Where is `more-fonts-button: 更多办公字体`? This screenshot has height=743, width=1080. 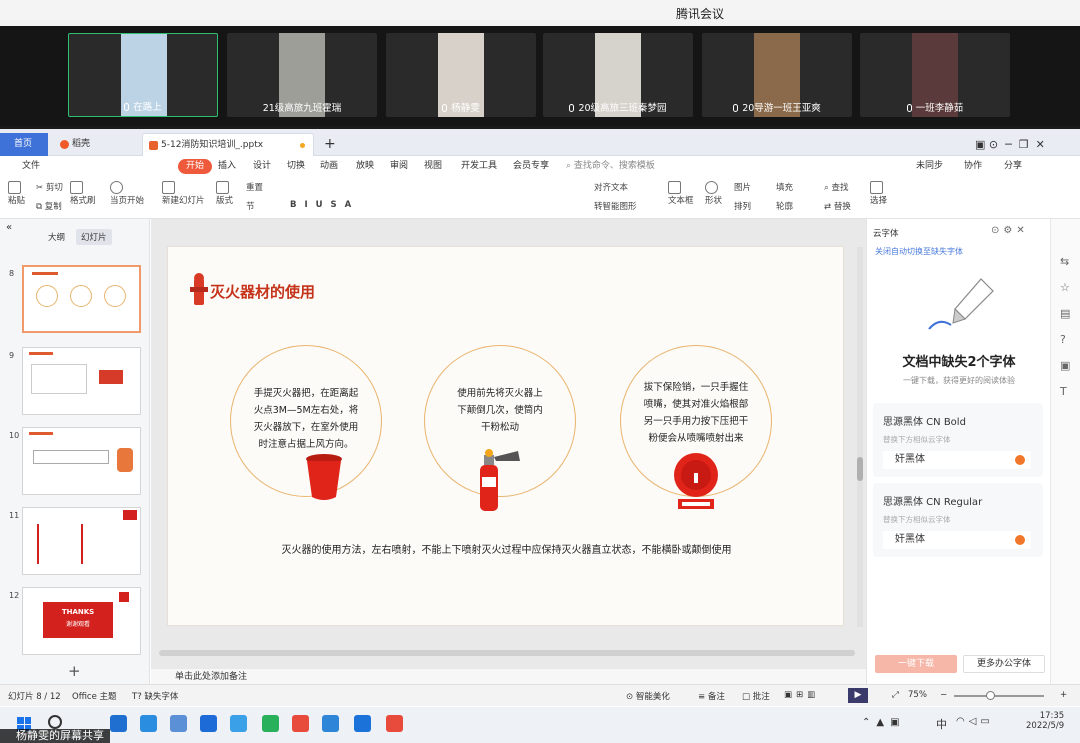 more-fonts-button: 更多办公字体 is located at coordinates (1004, 664).